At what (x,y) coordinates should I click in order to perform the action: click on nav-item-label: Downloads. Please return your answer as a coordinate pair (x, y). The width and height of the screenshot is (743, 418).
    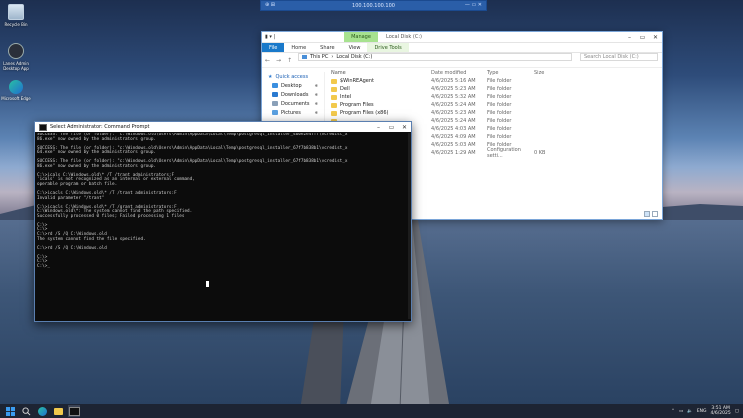
    Looking at the image, I should click on (295, 94).